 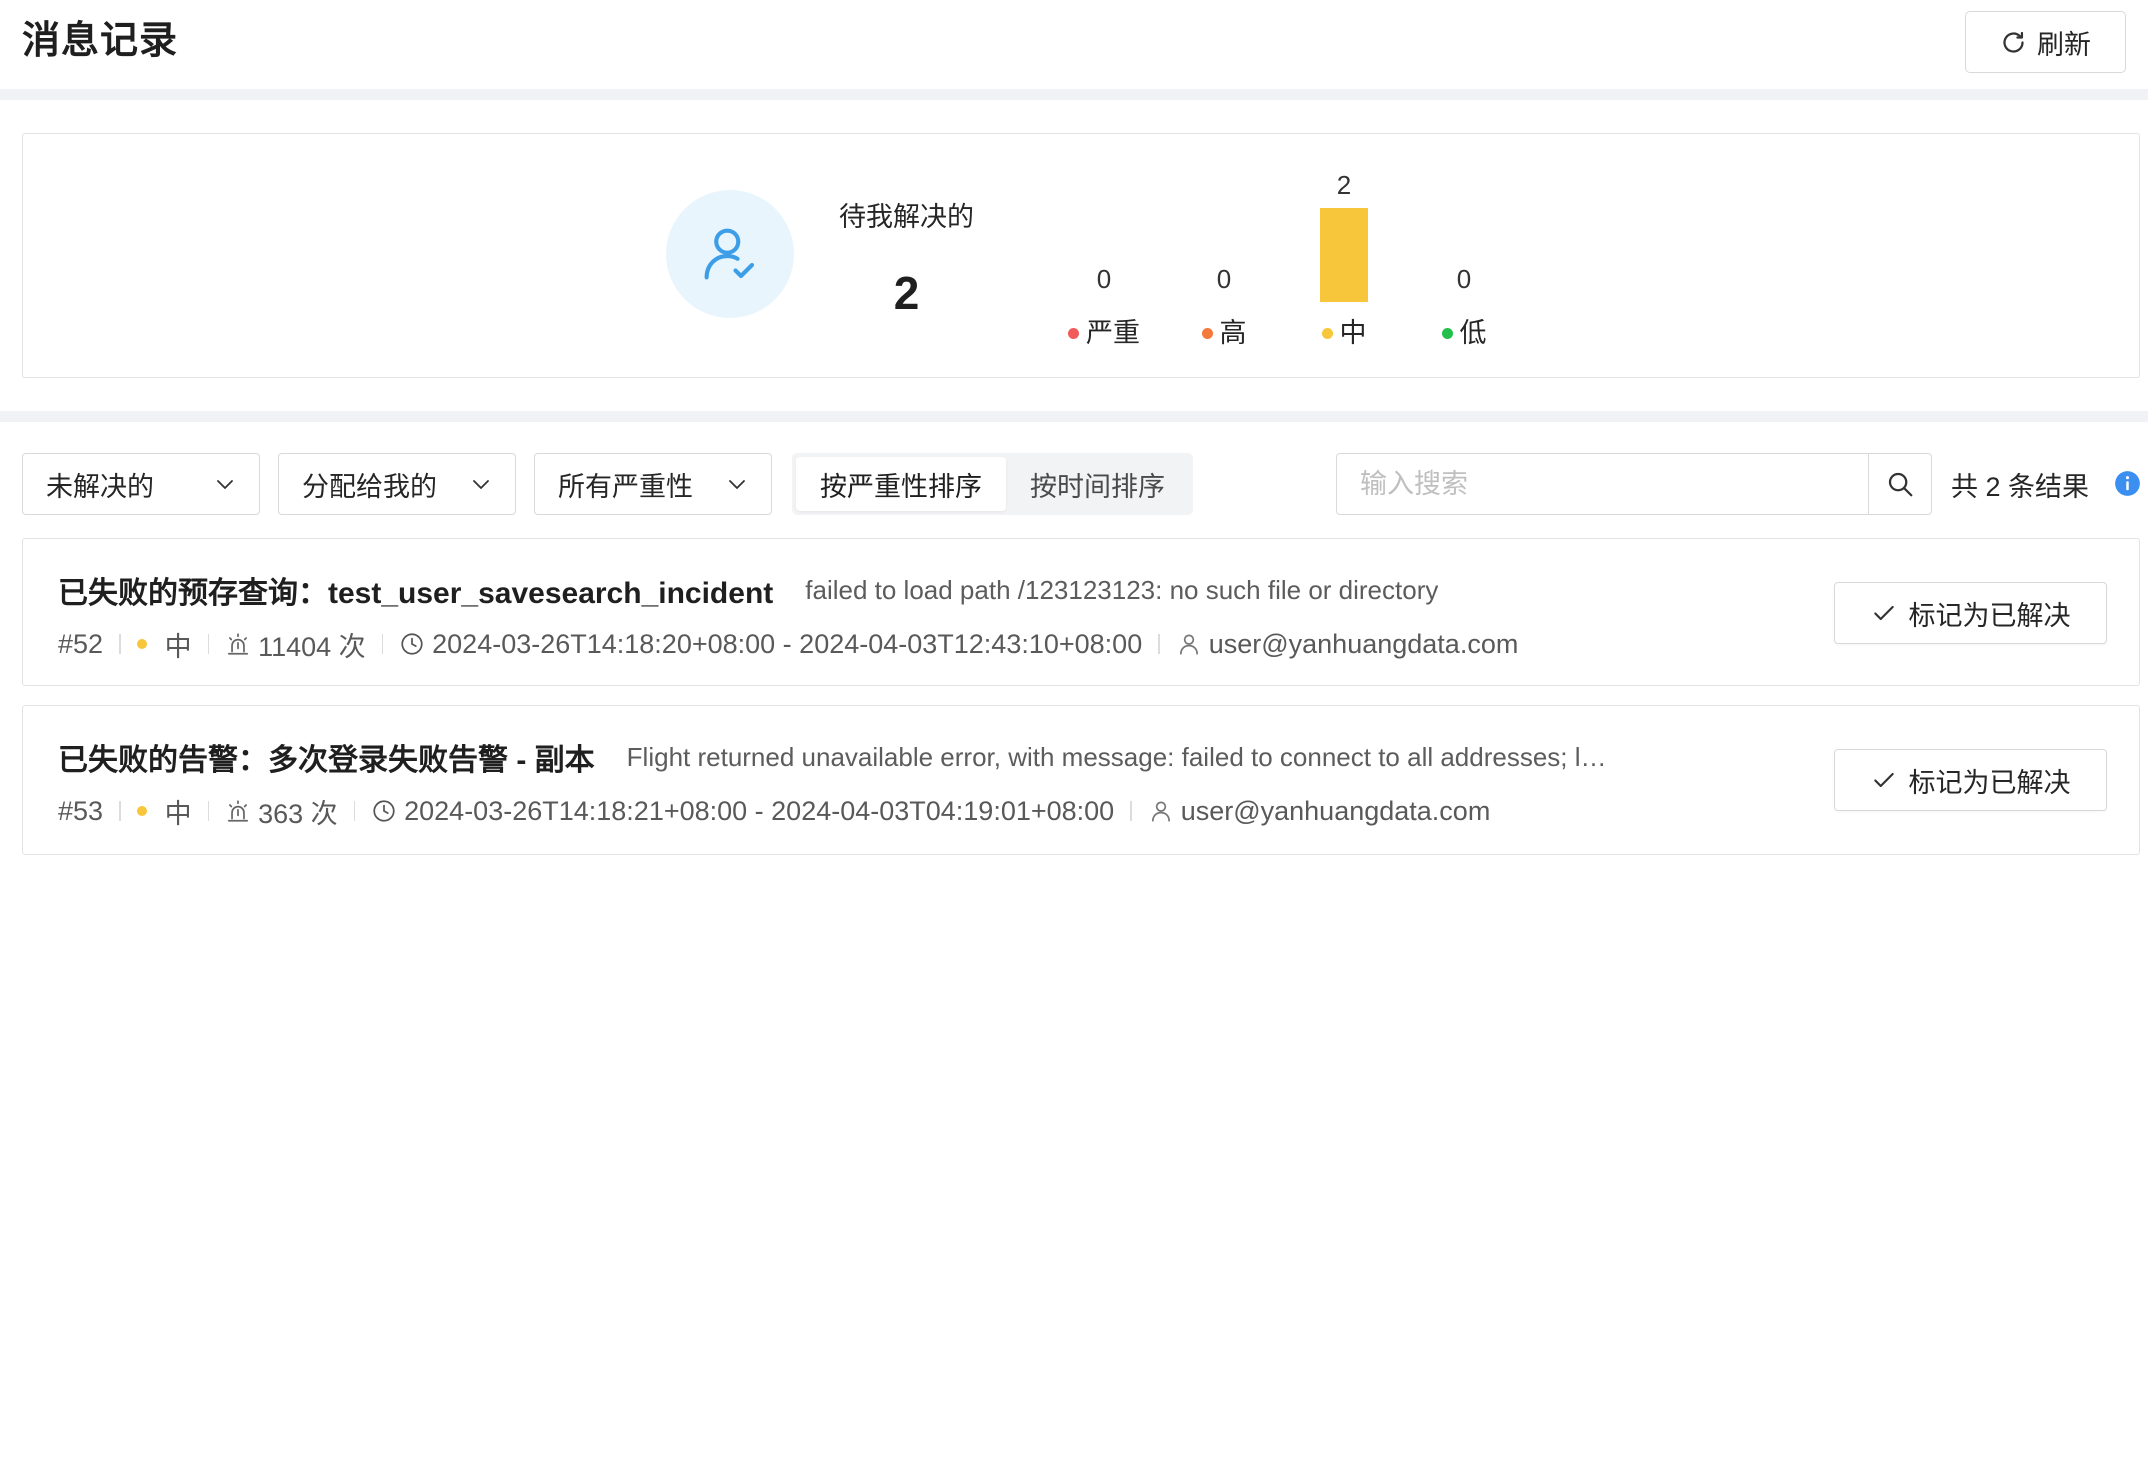 I want to click on avatar, so click(x=730, y=254).